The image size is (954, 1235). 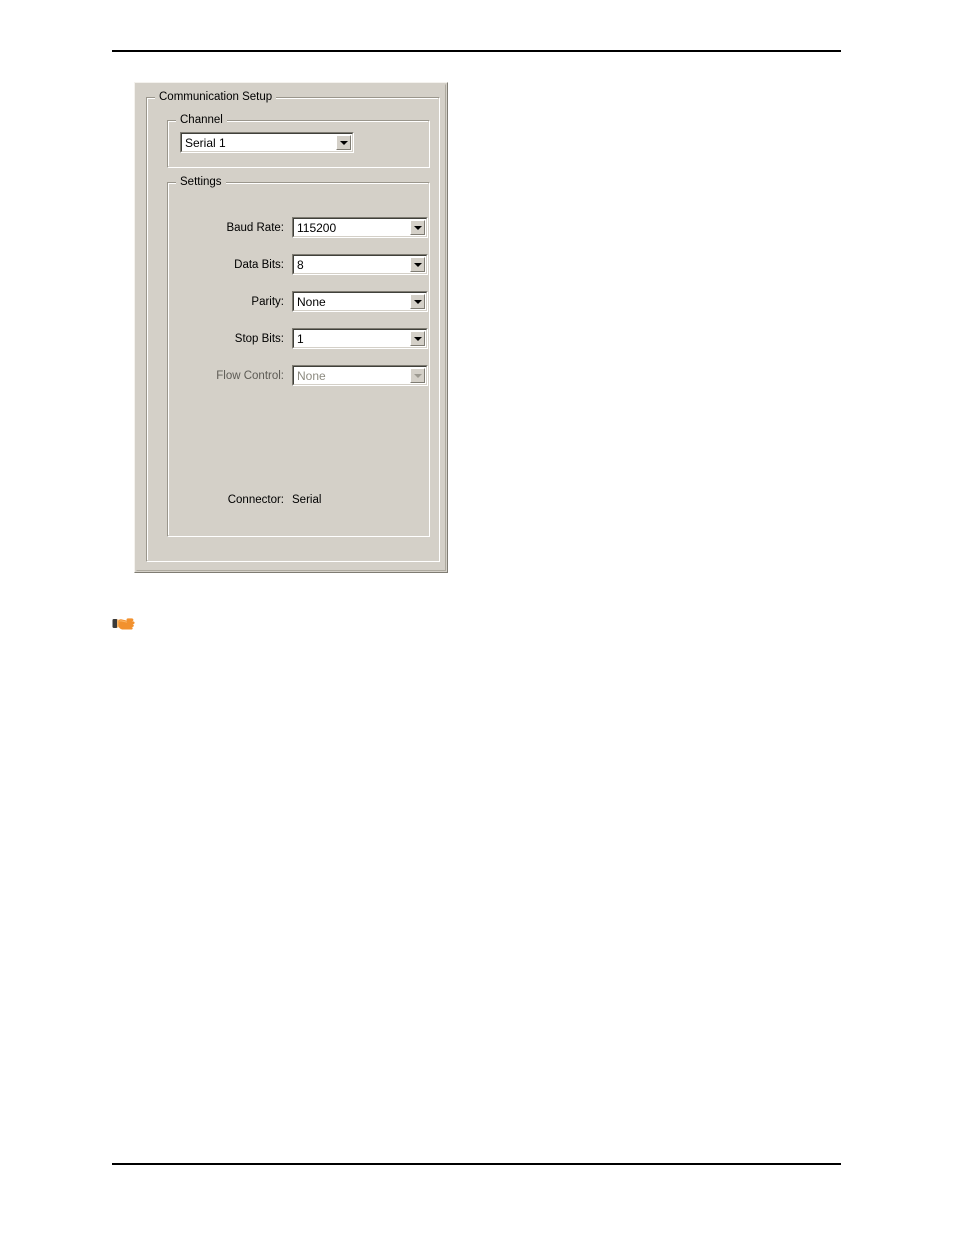 What do you see at coordinates (250, 375) in the screenshot?
I see `flow-control-label: Flow Control:` at bounding box center [250, 375].